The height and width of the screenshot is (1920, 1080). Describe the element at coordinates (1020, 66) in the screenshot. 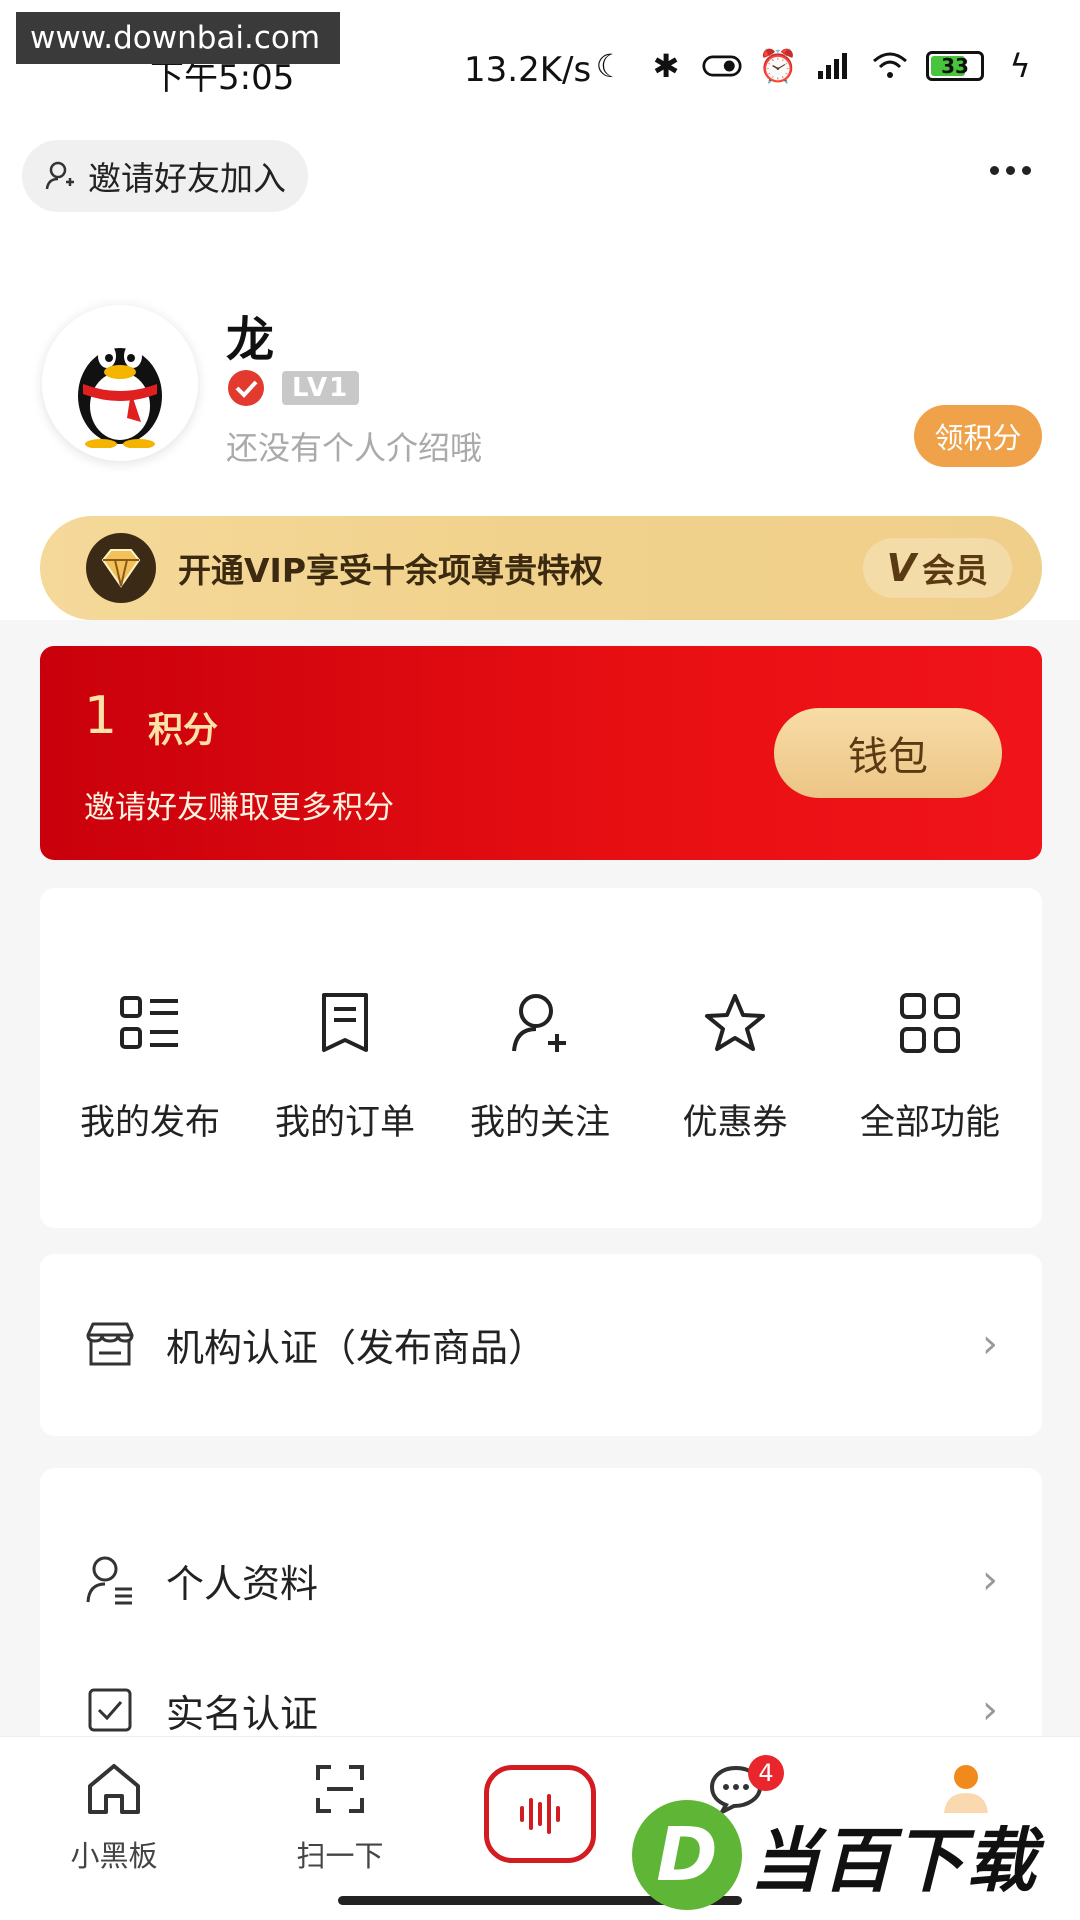

I see `charging-icon: ϟ` at that location.